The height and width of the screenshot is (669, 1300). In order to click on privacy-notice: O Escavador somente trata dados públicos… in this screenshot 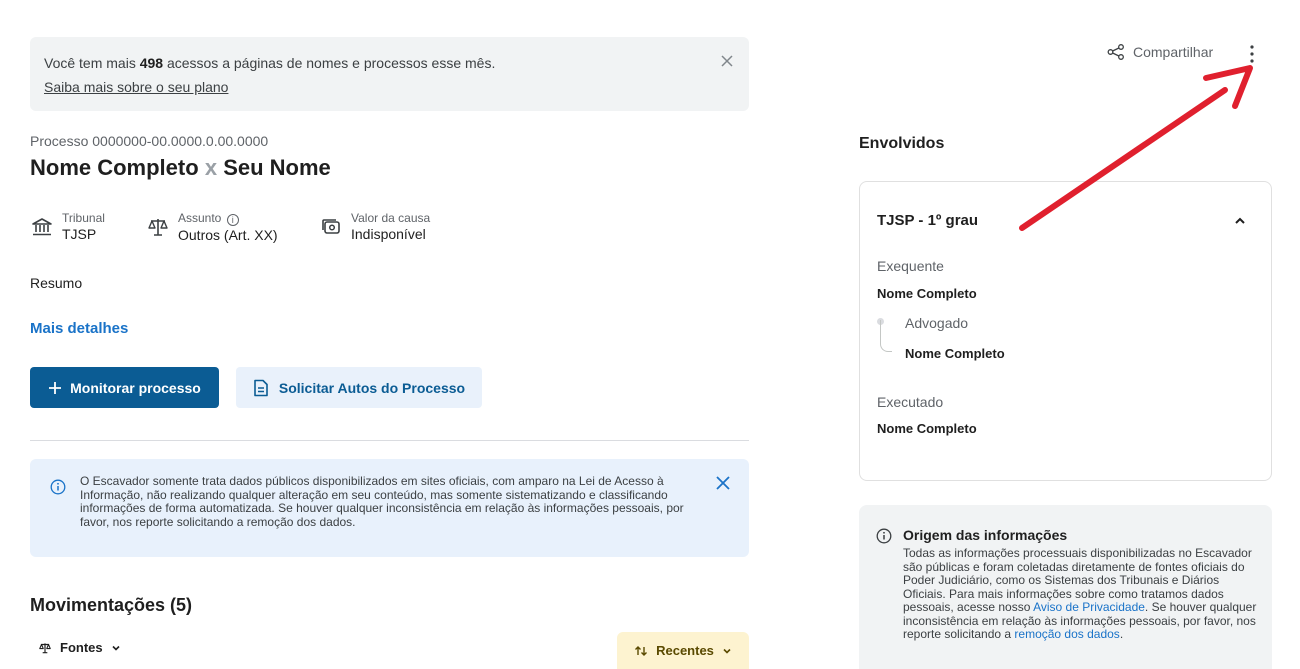, I will do `click(389, 508)`.